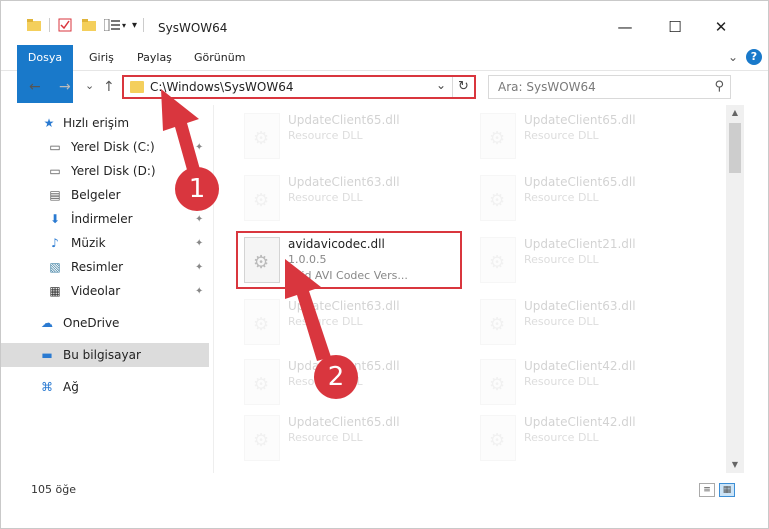 Image resolution: width=769 pixels, height=529 pixels. Describe the element at coordinates (105, 323) in the screenshot. I see `sidebar-item-onedrive: ☁ OneDrive` at that location.